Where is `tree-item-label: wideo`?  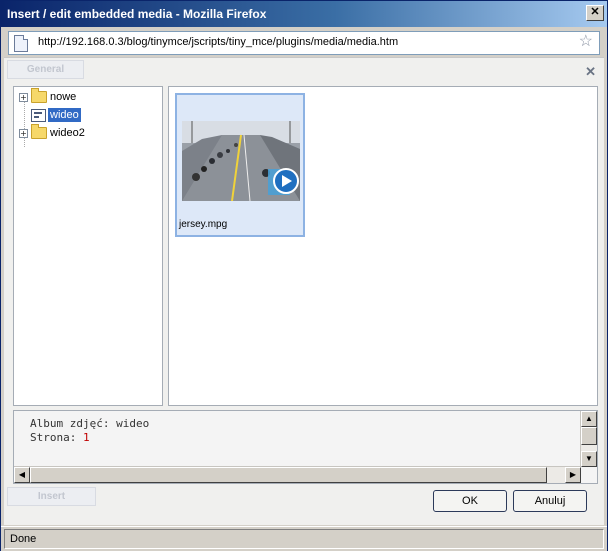 tree-item-label: wideo is located at coordinates (64, 115).